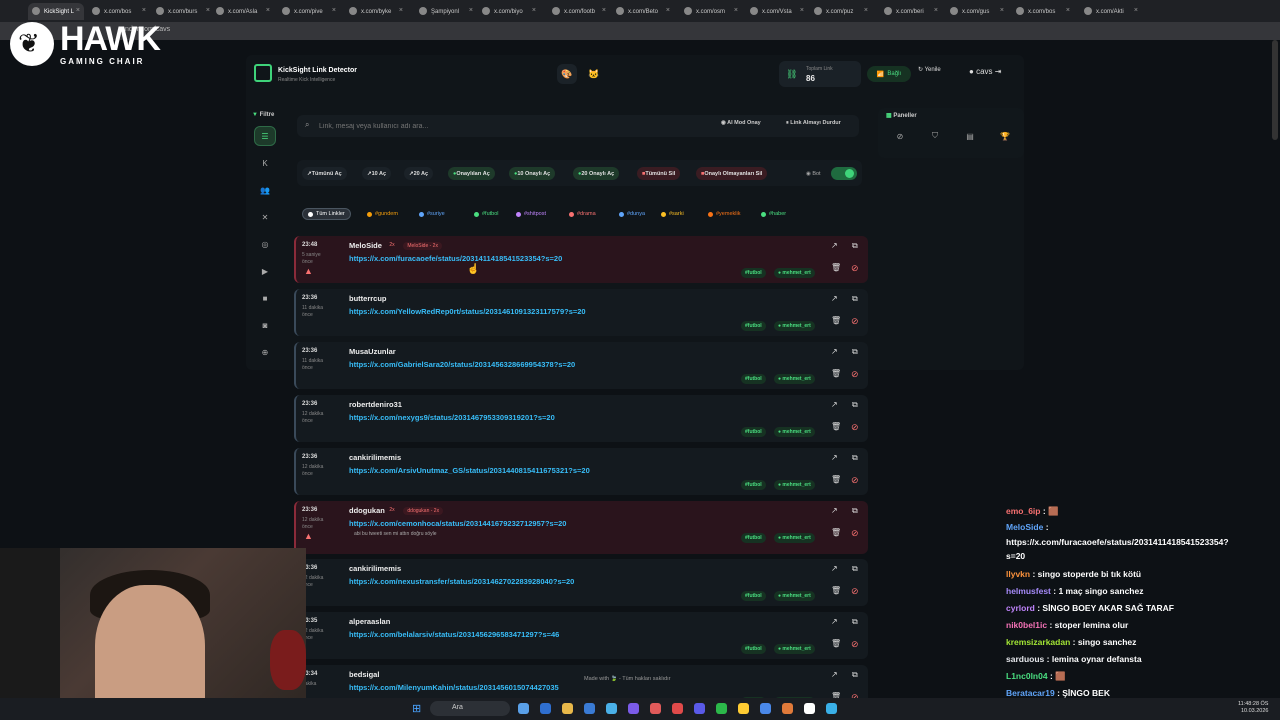 Image resolution: width=1280 pixels, height=720 pixels. What do you see at coordinates (368, 298) in the screenshot?
I see `card-username: butterrcup` at bounding box center [368, 298].